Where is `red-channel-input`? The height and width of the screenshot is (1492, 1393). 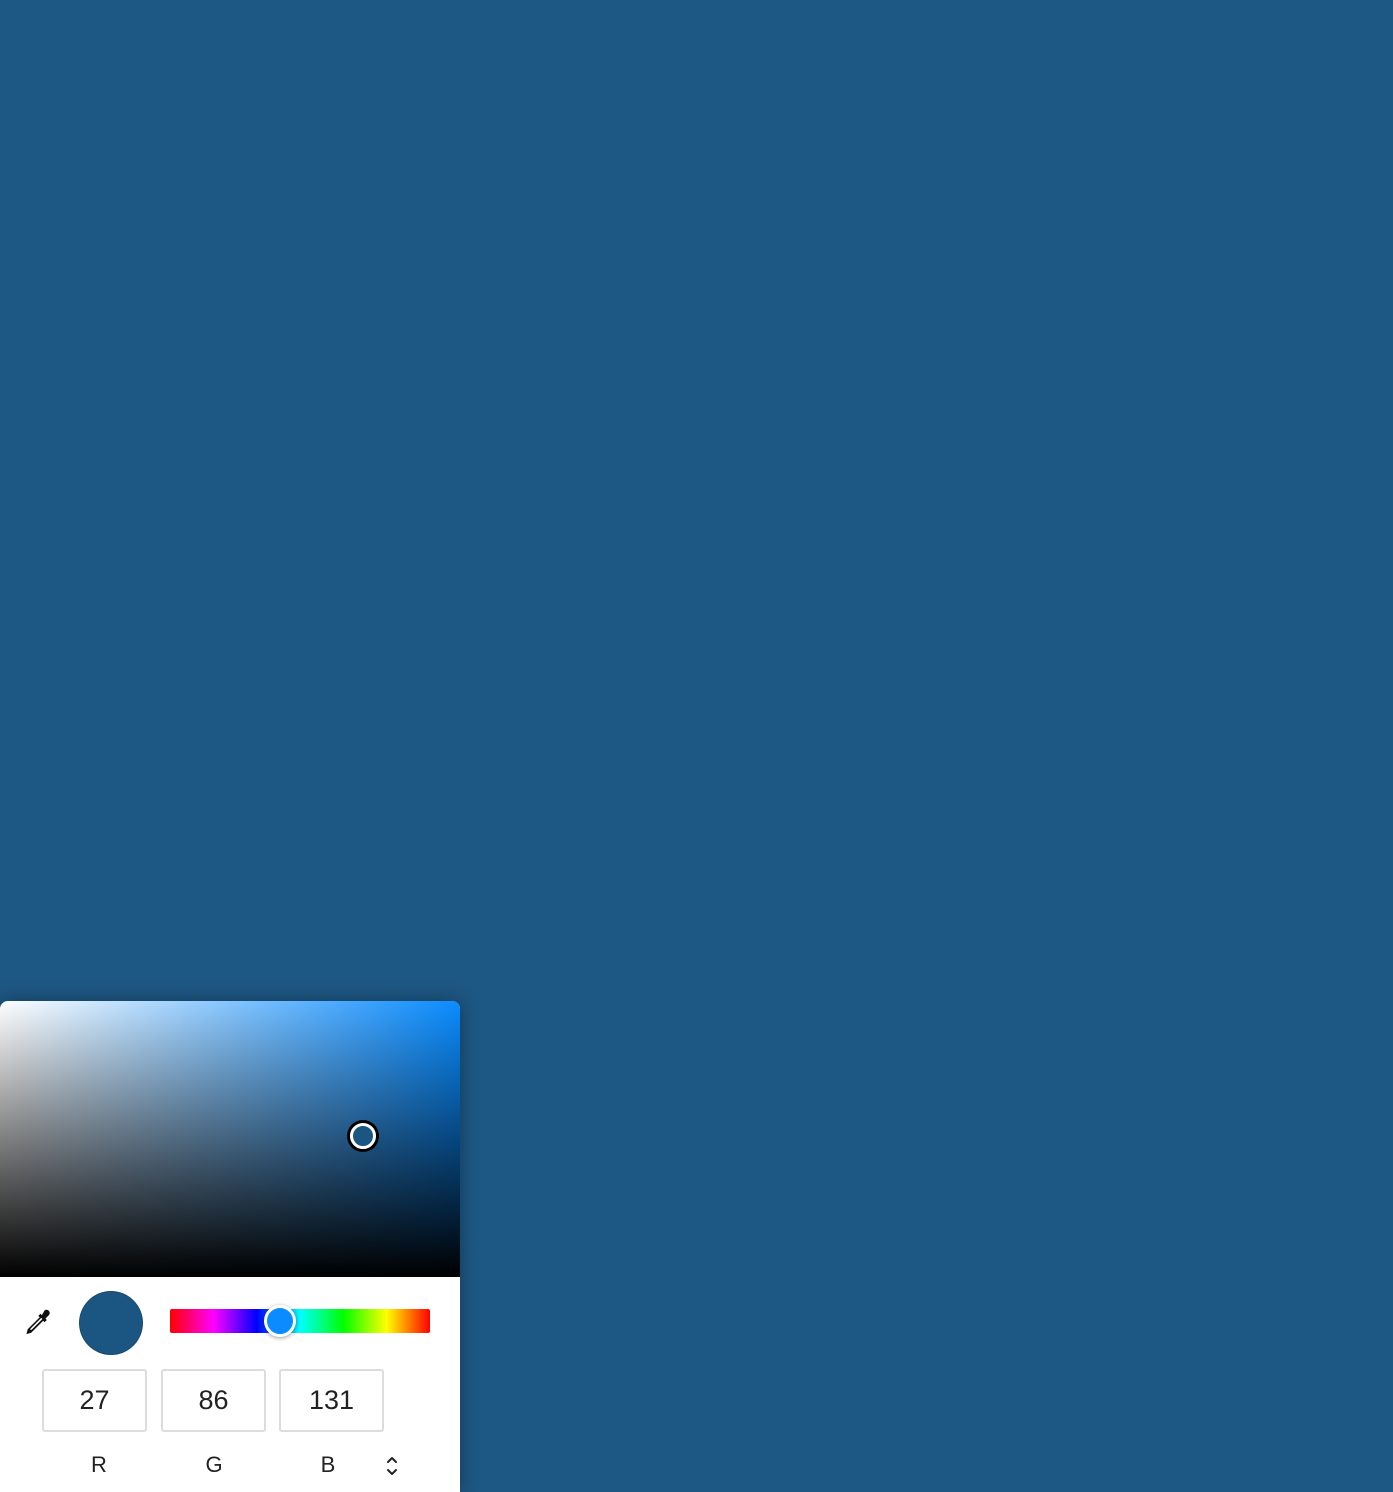
red-channel-input is located at coordinates (94, 1400).